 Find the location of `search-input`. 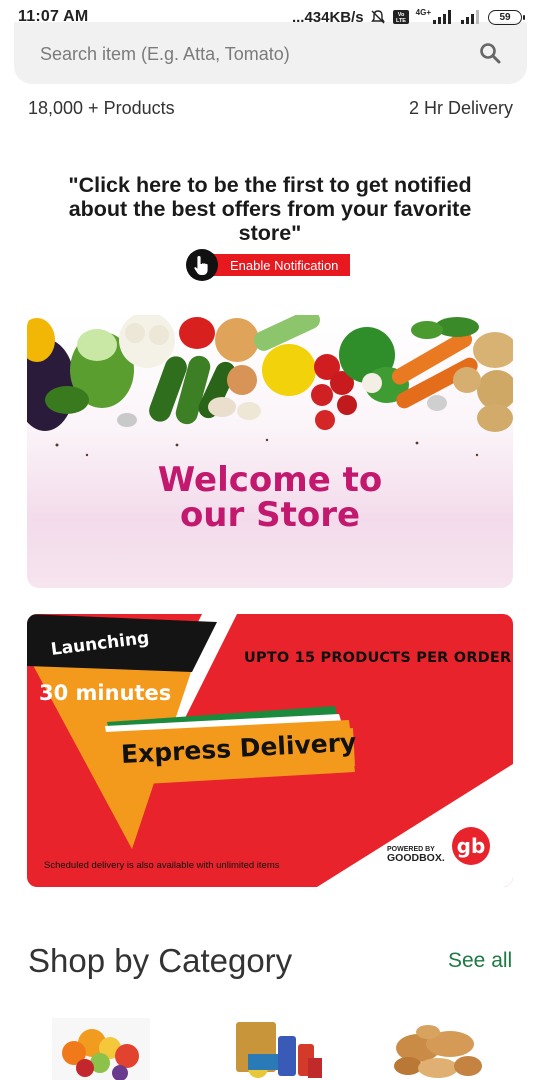

search-input is located at coordinates (259, 54).